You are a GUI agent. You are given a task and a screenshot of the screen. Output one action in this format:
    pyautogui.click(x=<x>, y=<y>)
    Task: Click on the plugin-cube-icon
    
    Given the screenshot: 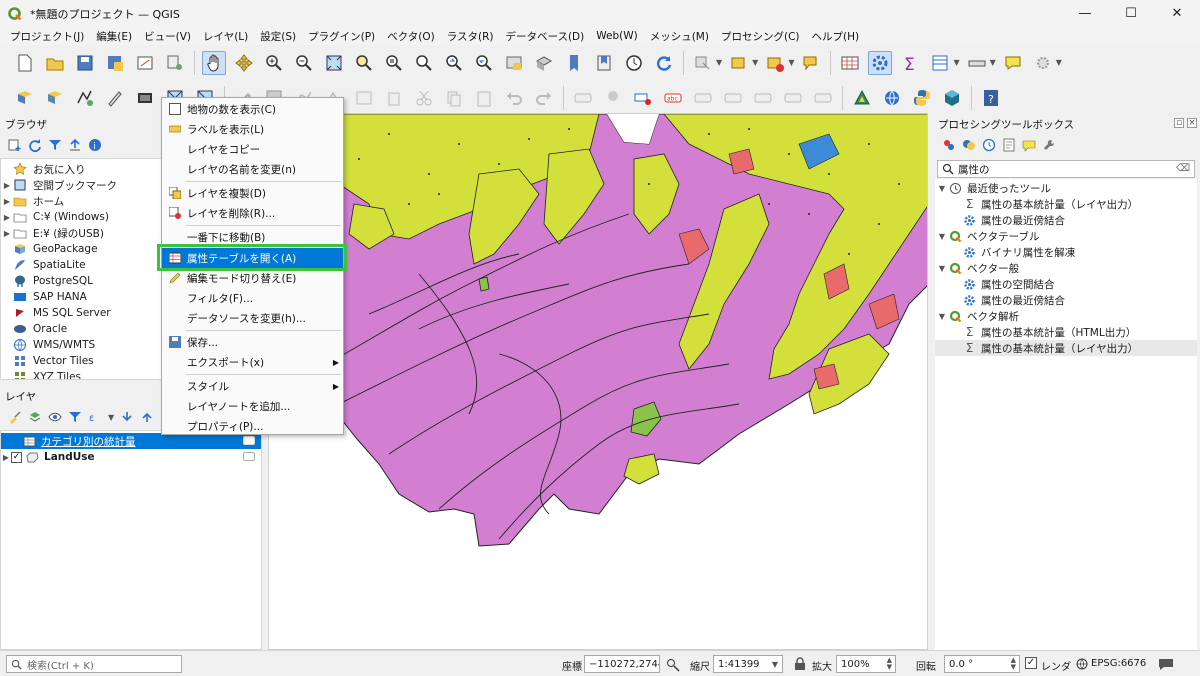 What is the action you would take?
    pyautogui.click(x=952, y=98)
    